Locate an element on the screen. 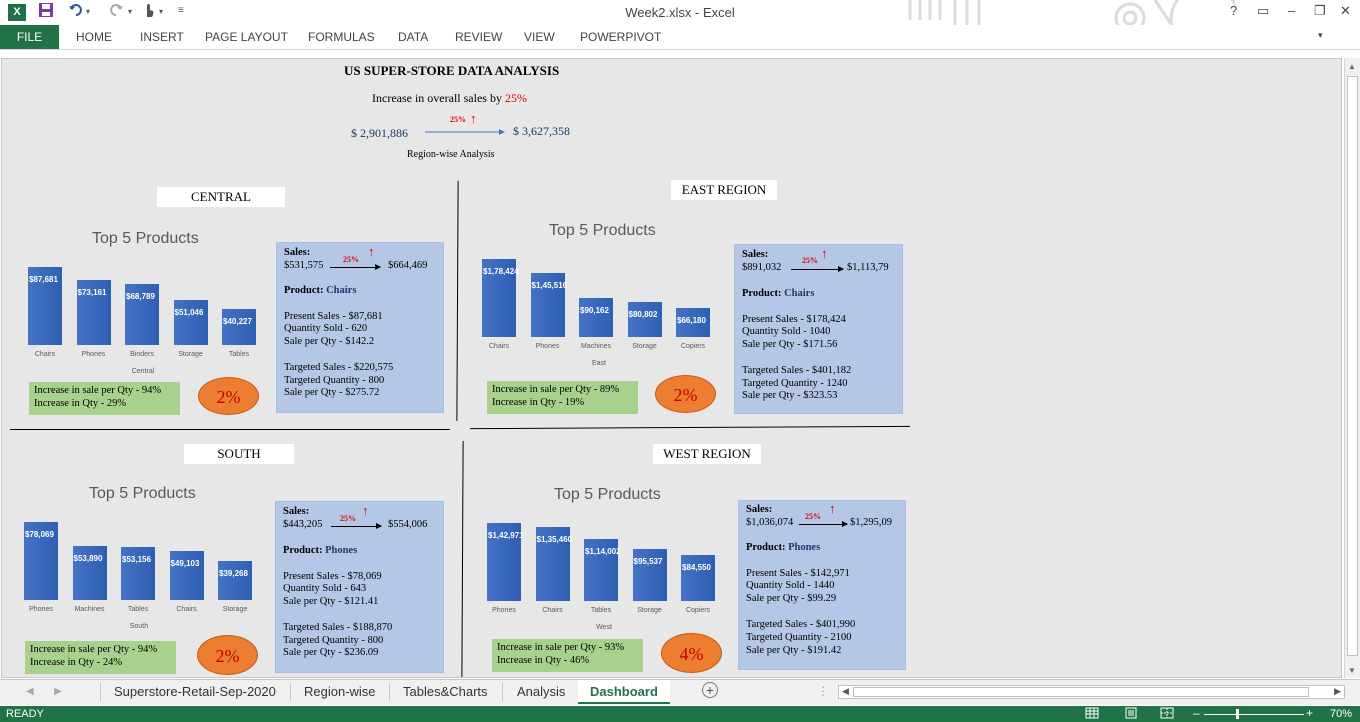 The height and width of the screenshot is (722, 1360). south-chart-title: Top 5 Products is located at coordinates (142, 493).